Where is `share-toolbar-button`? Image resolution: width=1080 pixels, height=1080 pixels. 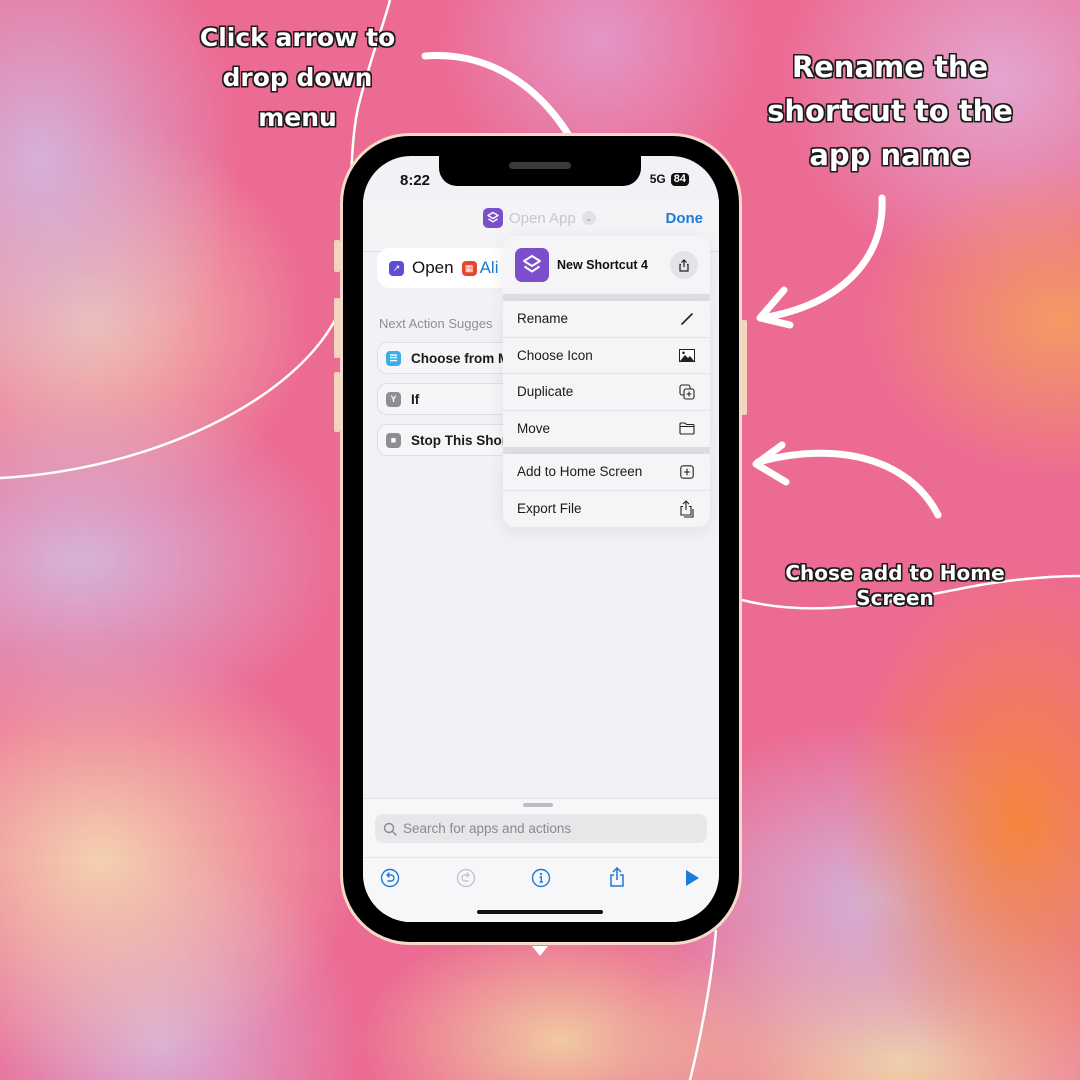 share-toolbar-button is located at coordinates (617, 878).